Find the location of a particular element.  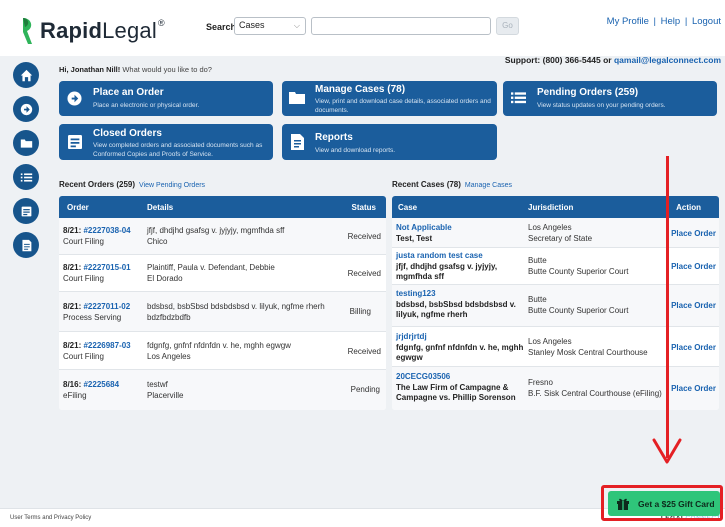

logo-text: RapidLegal® is located at coordinates (102, 30).